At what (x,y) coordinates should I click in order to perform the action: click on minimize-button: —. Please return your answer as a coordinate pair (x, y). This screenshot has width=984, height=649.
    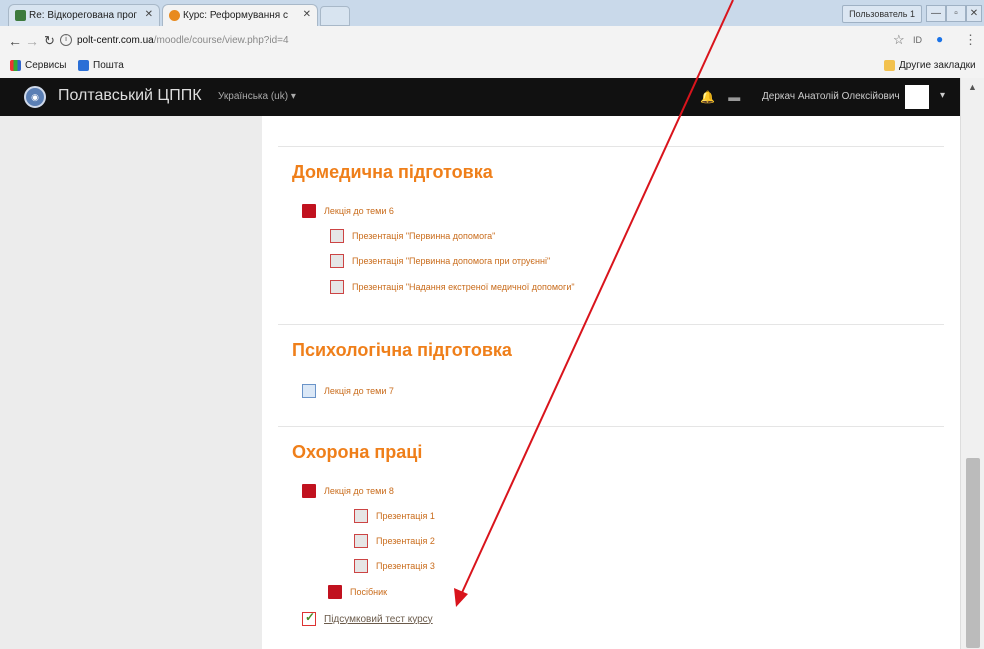
    Looking at the image, I should click on (936, 13).